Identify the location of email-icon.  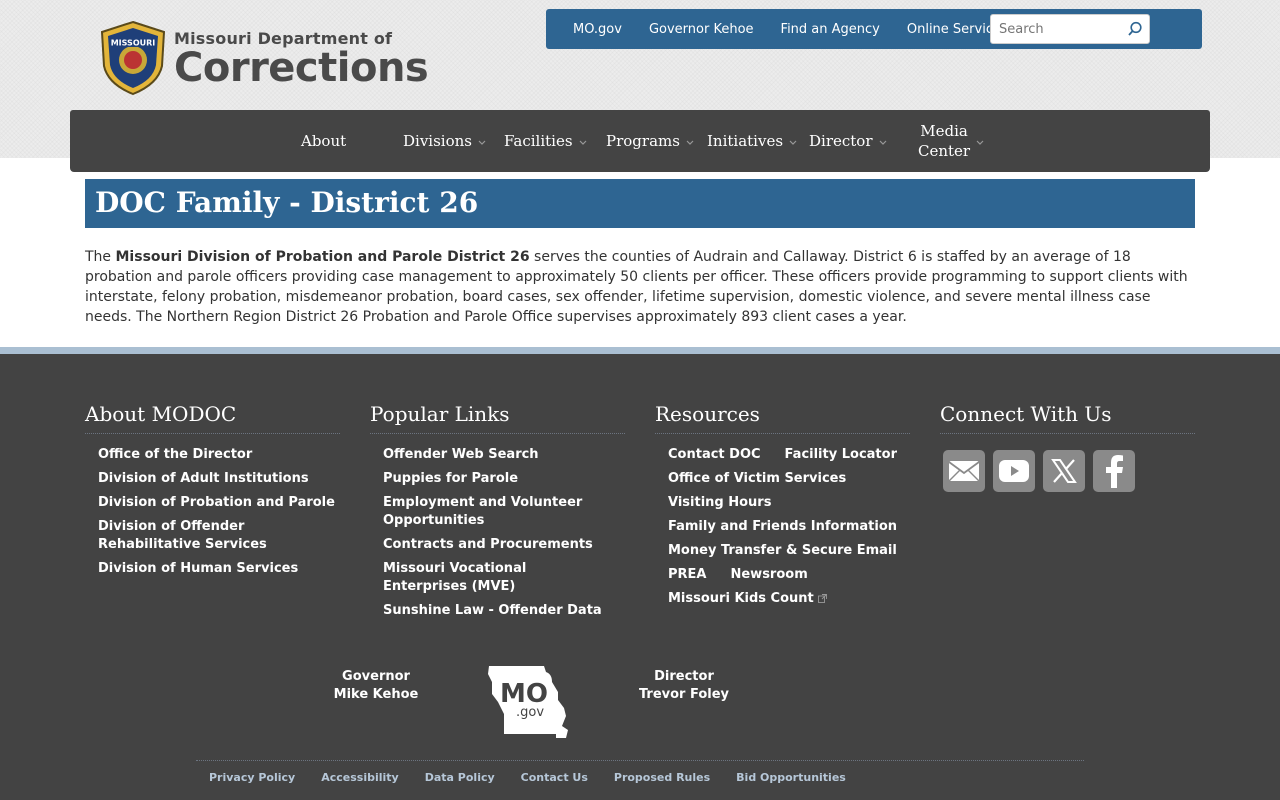
(964, 471).